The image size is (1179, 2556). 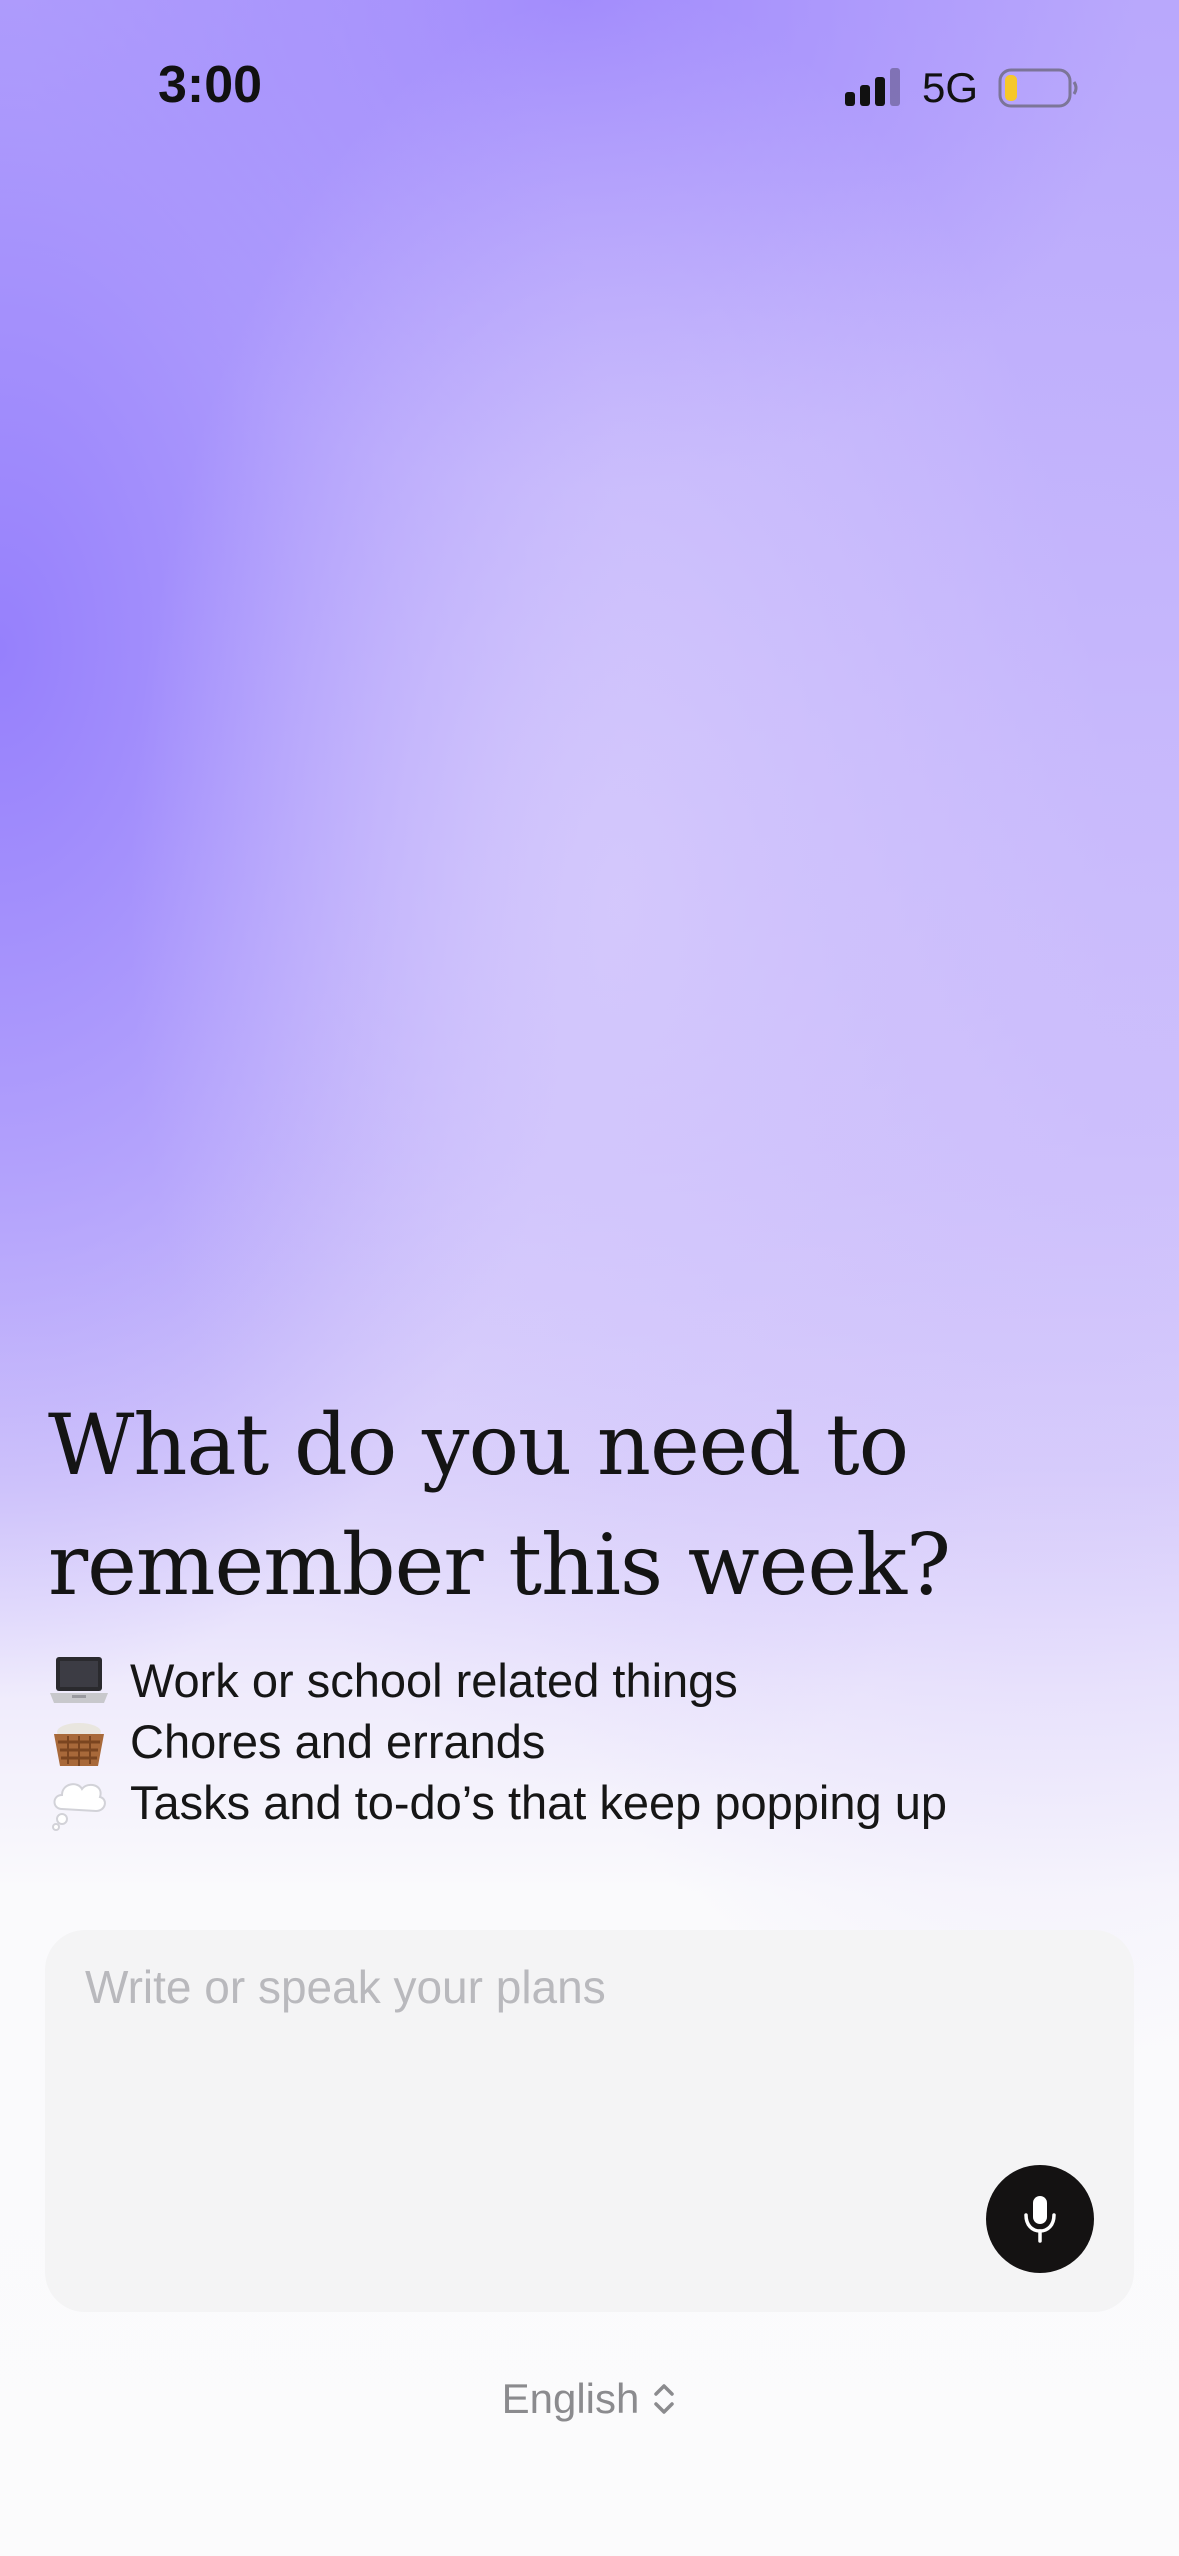 What do you see at coordinates (1038, 88) in the screenshot?
I see `battery-icon` at bounding box center [1038, 88].